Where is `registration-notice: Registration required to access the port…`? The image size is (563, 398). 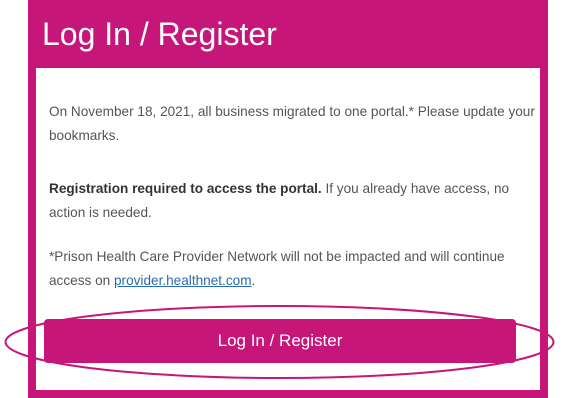 registration-notice: Registration required to access the port… is located at coordinates (292, 201).